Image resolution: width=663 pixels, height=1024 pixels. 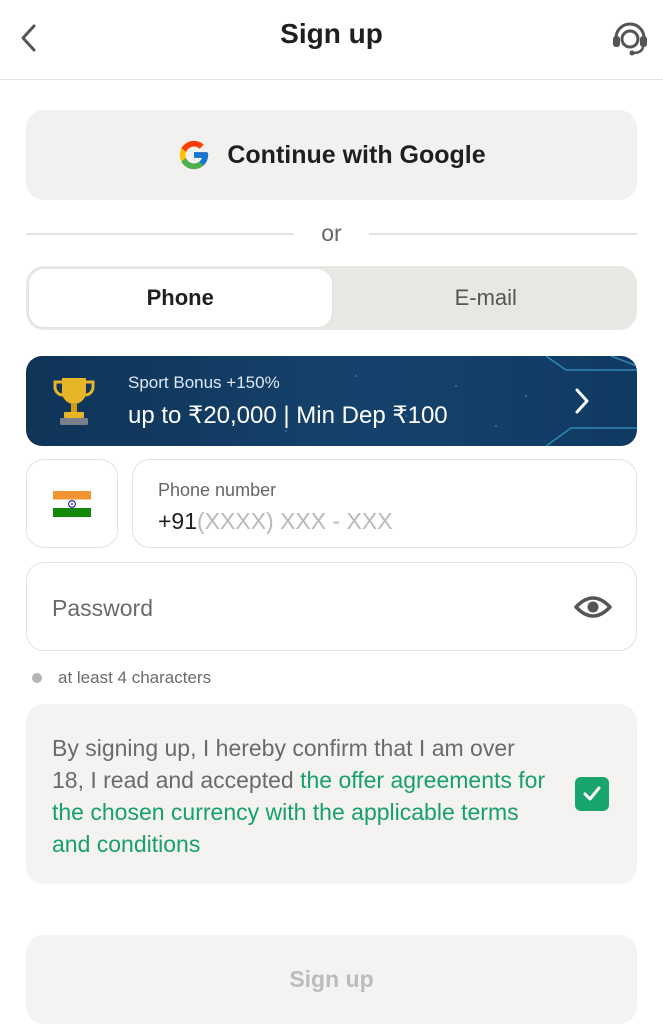 What do you see at coordinates (331, 234) in the screenshot?
I see `or-divider: or` at bounding box center [331, 234].